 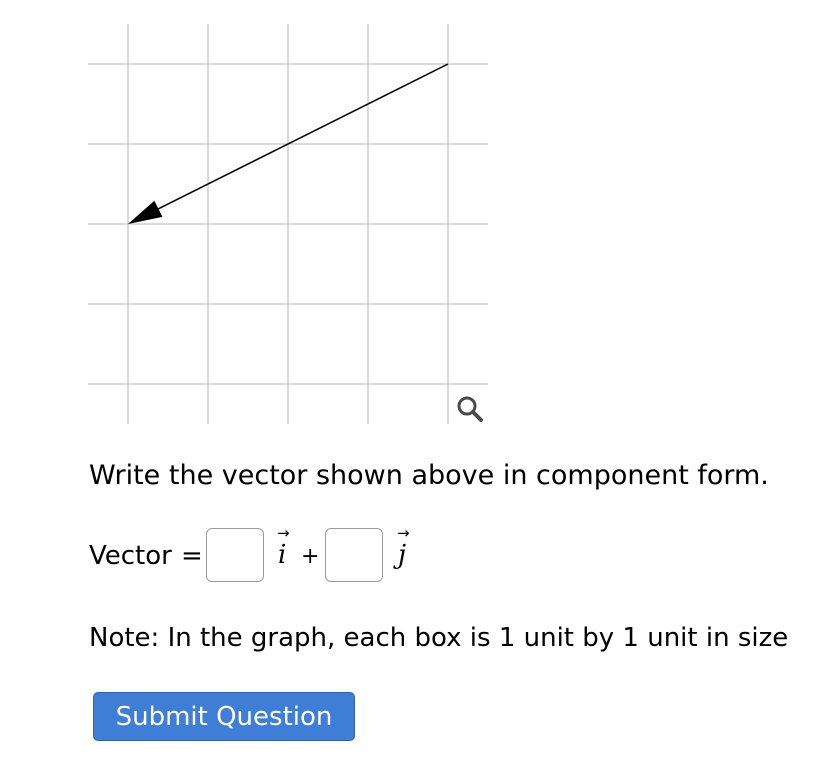 What do you see at coordinates (402, 555) in the screenshot?
I see `unit-j-letter: j` at bounding box center [402, 555].